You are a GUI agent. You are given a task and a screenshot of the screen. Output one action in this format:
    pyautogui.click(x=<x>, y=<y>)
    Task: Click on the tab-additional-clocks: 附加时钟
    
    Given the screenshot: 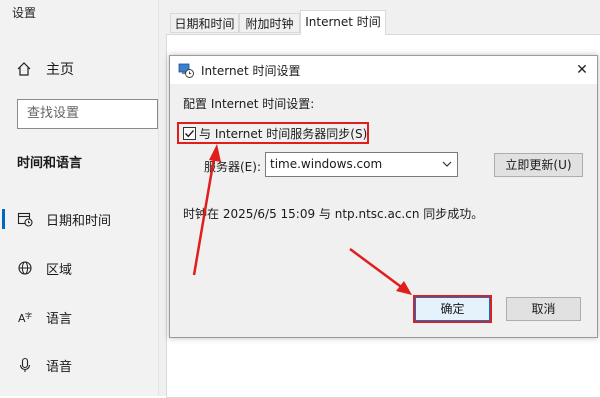 What is the action you would take?
    pyautogui.click(x=269, y=23)
    